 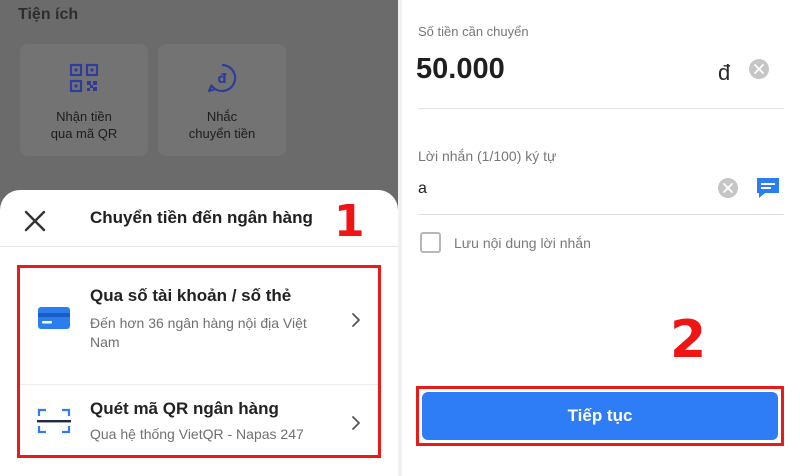 I want to click on svg-text: đ, so click(x=222, y=79).